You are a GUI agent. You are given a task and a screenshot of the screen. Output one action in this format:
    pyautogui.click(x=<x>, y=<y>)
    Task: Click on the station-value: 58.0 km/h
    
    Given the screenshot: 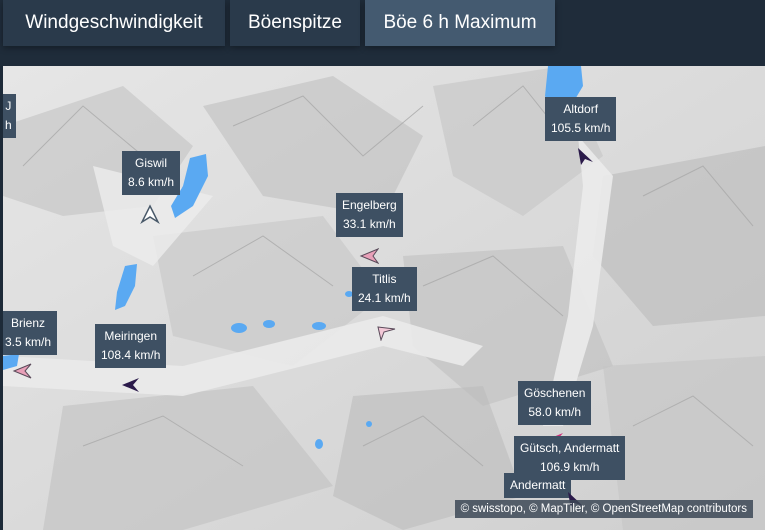 What is the action you would take?
    pyautogui.click(x=555, y=412)
    